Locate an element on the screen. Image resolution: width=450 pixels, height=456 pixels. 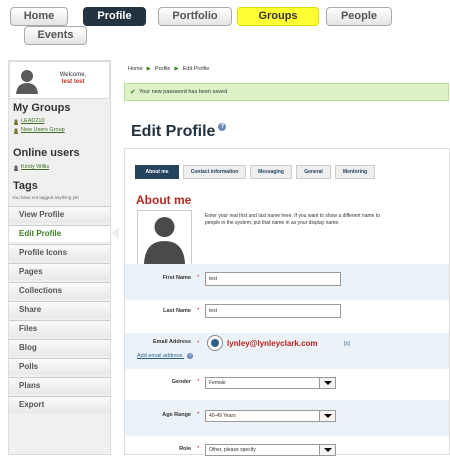
welcome-label: Welcome, is located at coordinates (73, 75).